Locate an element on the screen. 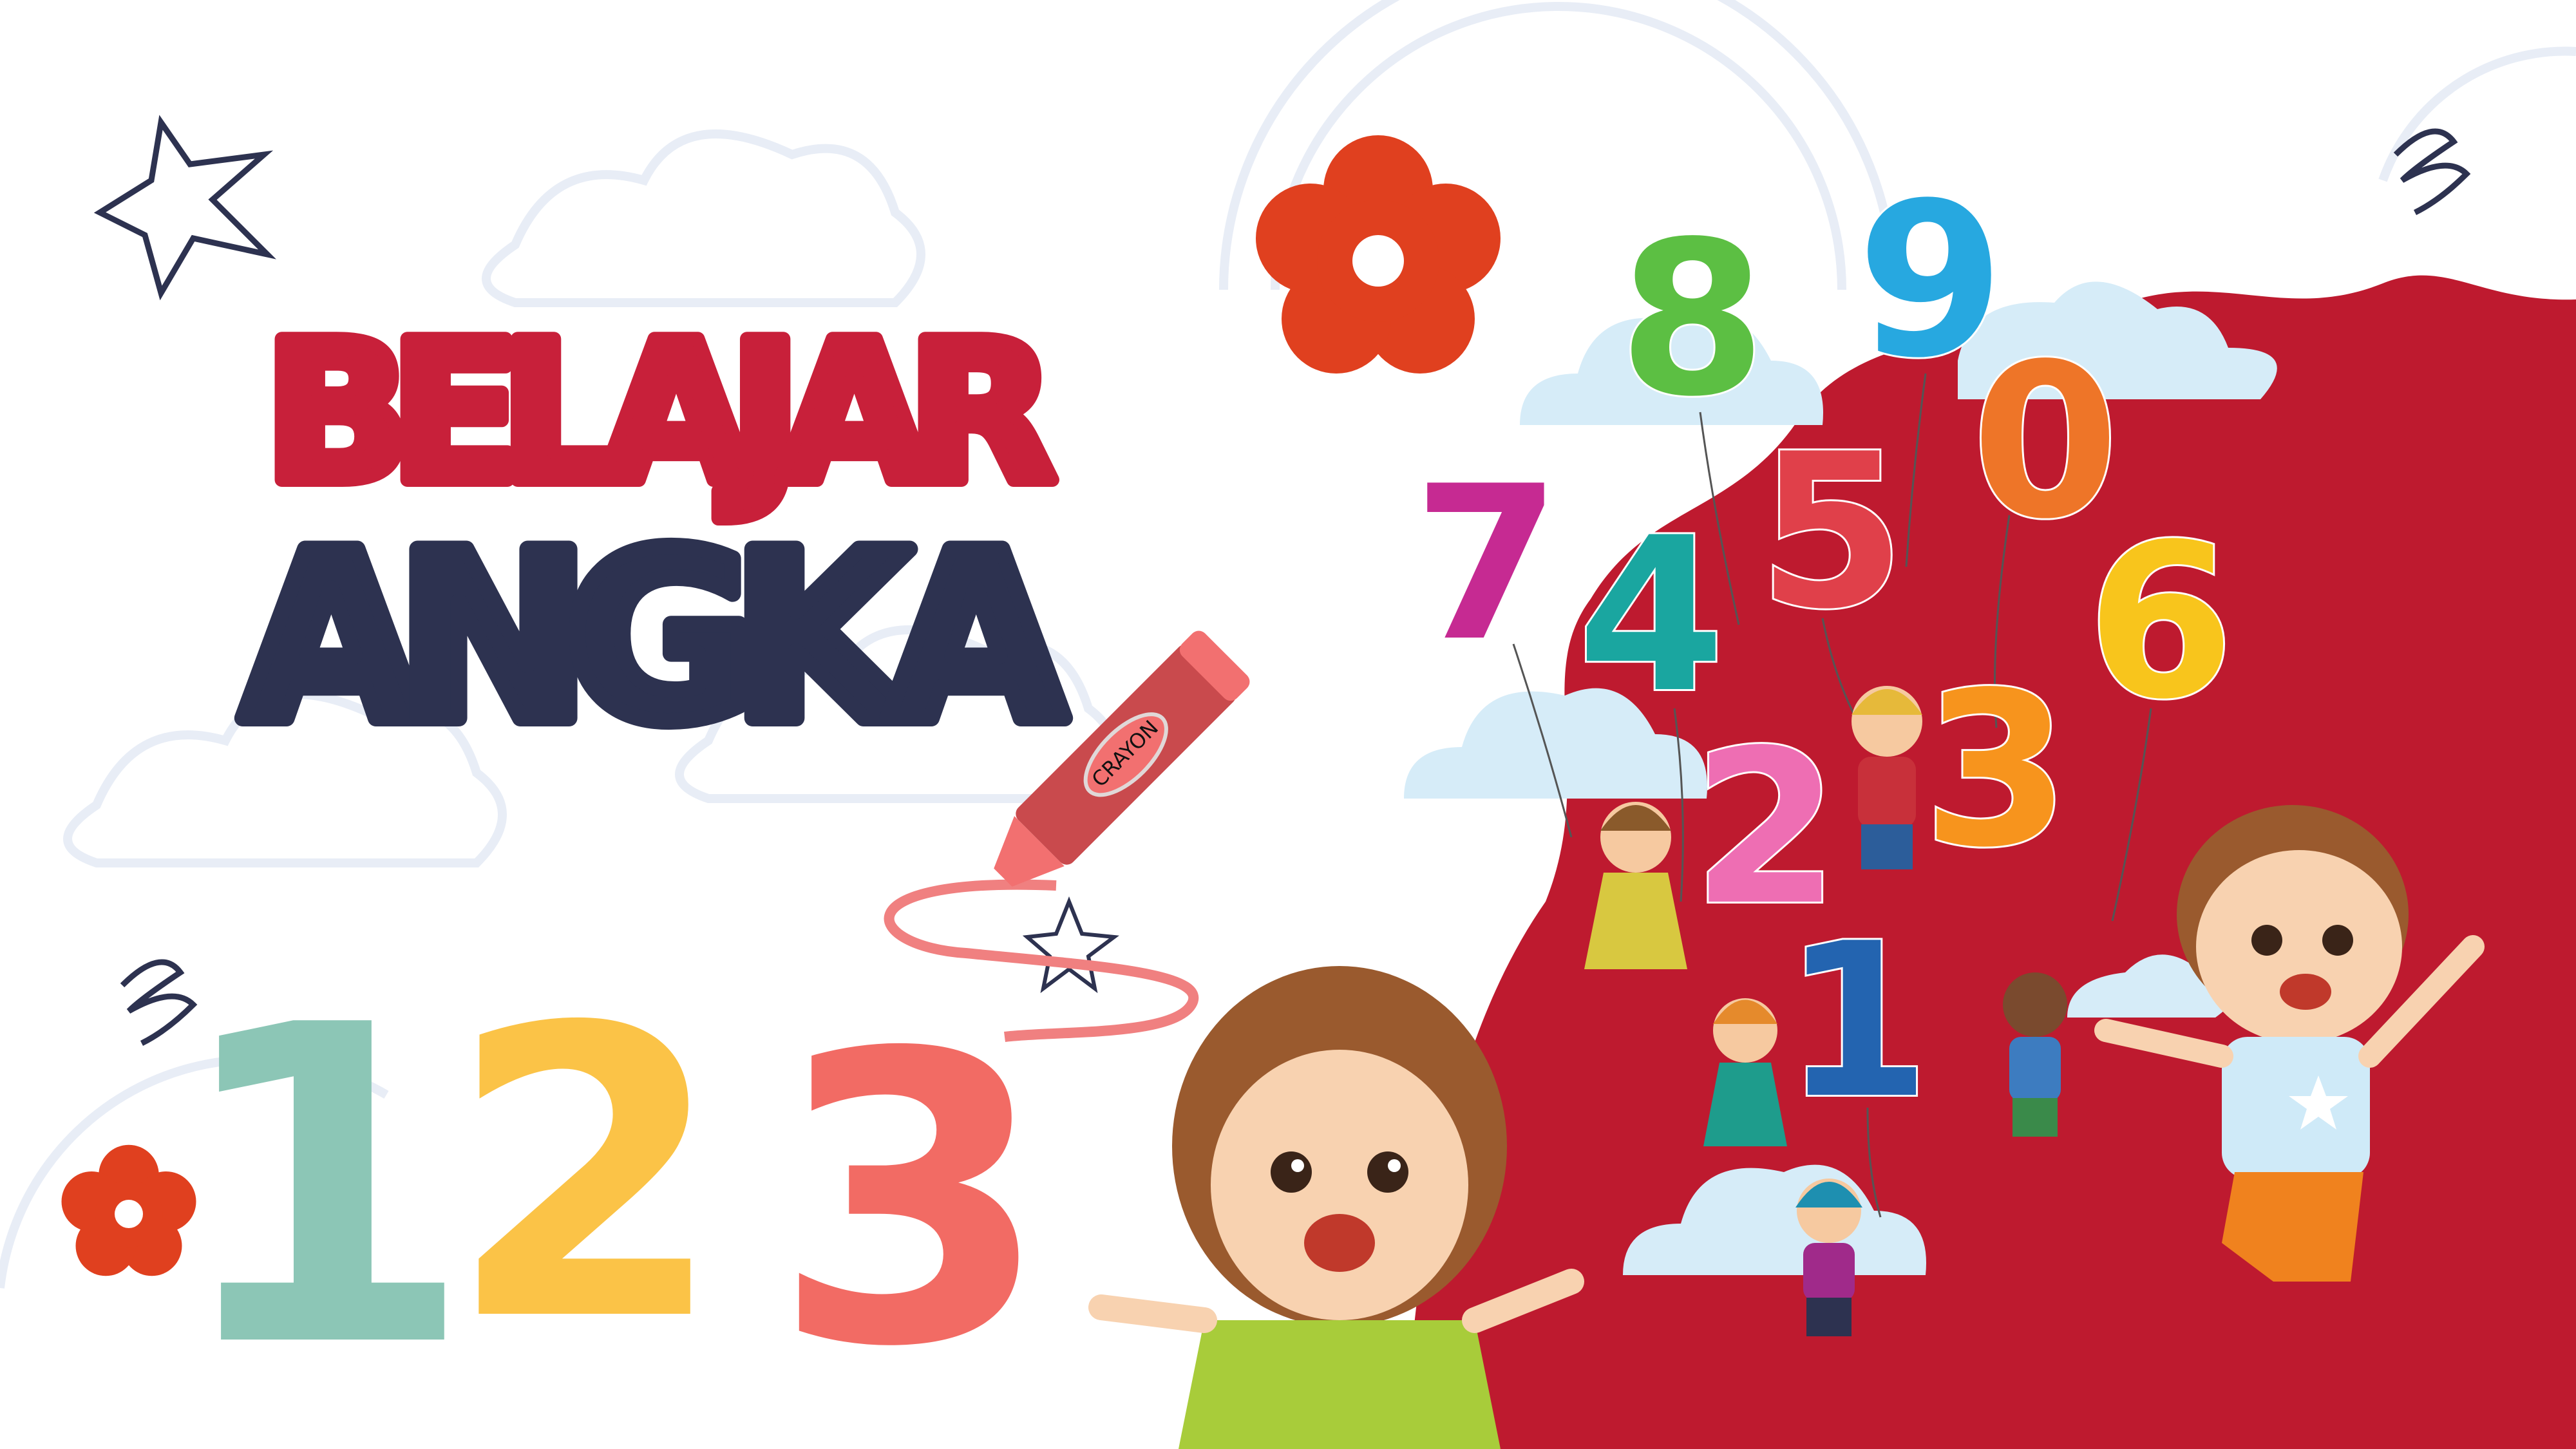 Image resolution: width=2576 pixels, height=1449 pixels. big-number-1: 1 is located at coordinates (321, 1189).